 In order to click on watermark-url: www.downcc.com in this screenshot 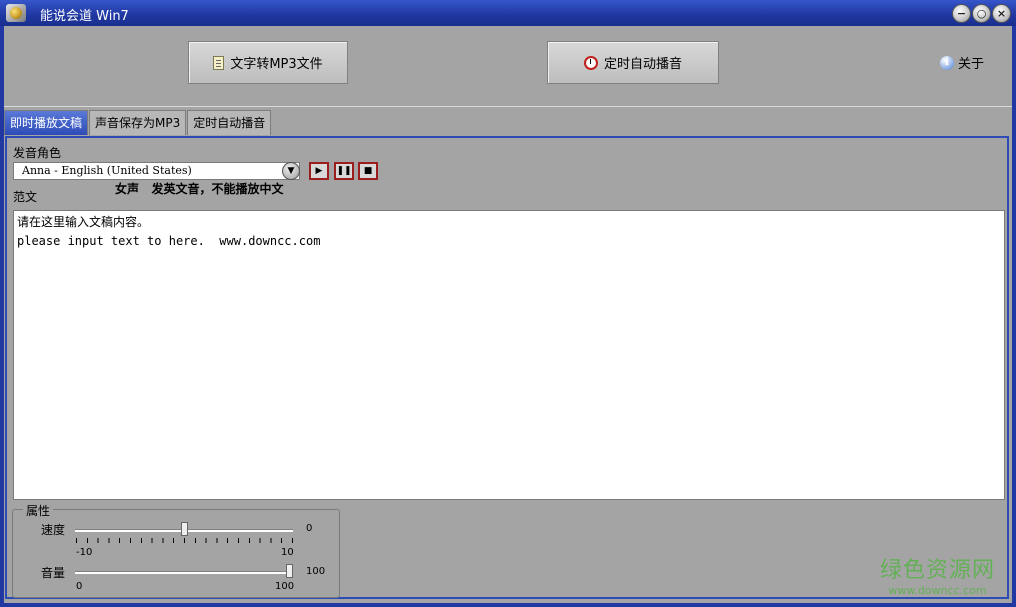, I will do `click(937, 590)`.